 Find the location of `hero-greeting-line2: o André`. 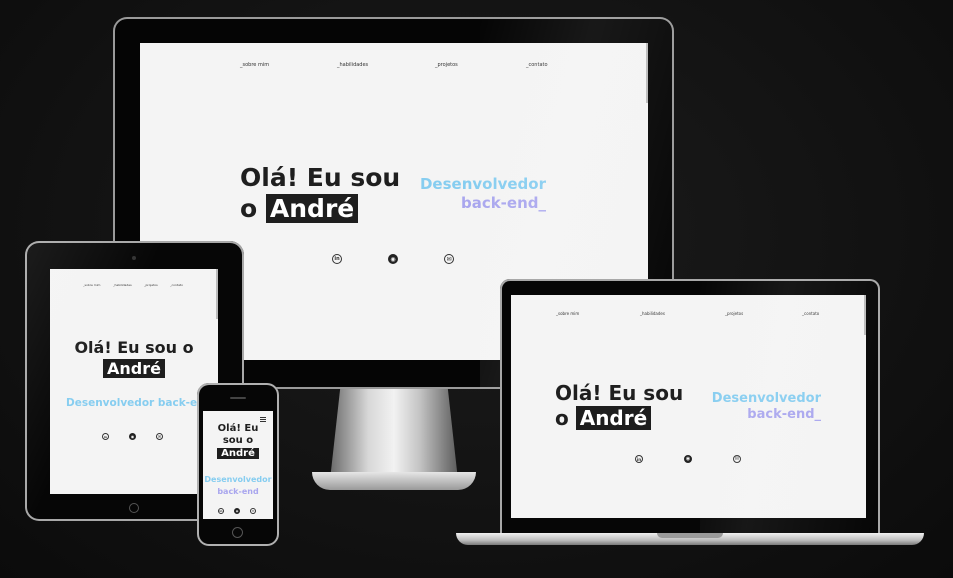

hero-greeting-line2: o André is located at coordinates (320, 208).